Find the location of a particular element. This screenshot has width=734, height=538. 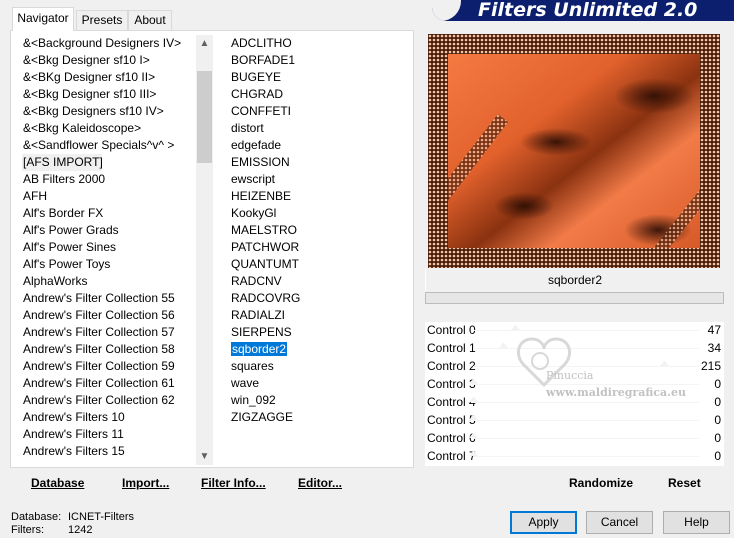

category-item: Alf's Border FX is located at coordinates (104, 213).